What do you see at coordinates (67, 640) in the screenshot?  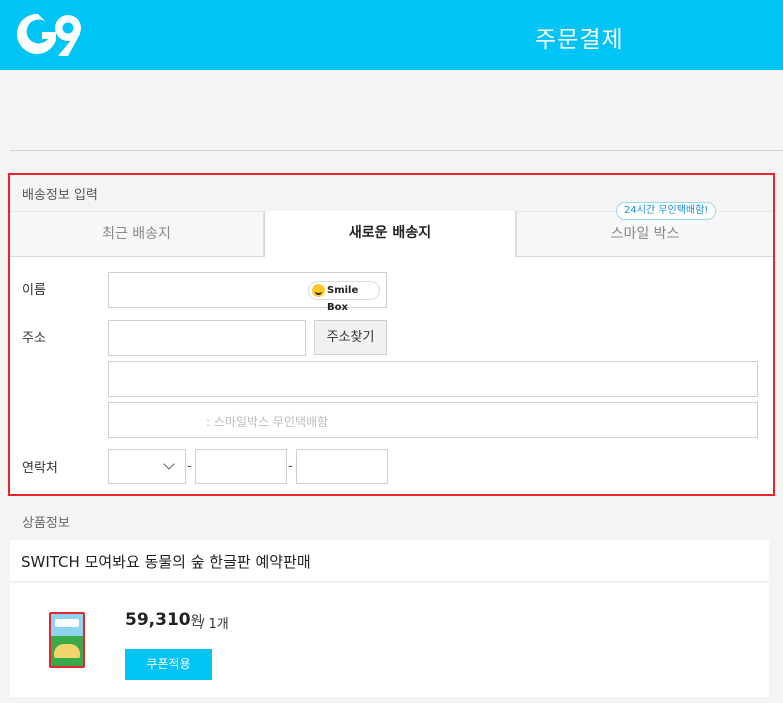 I see `product-thumbnail` at bounding box center [67, 640].